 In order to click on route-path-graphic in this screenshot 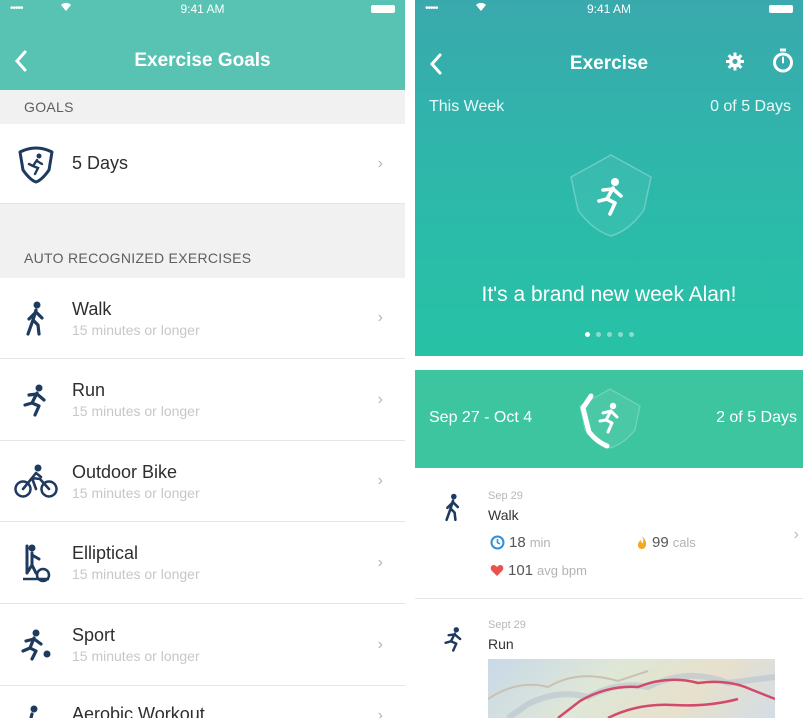, I will do `click(631, 694)`.